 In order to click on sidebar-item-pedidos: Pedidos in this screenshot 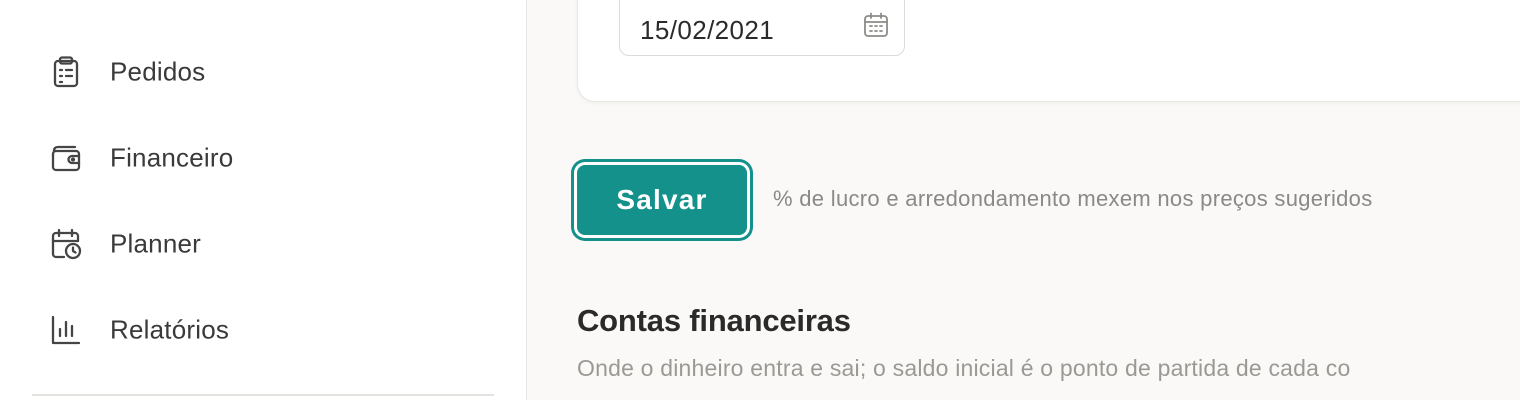, I will do `click(263, 72)`.